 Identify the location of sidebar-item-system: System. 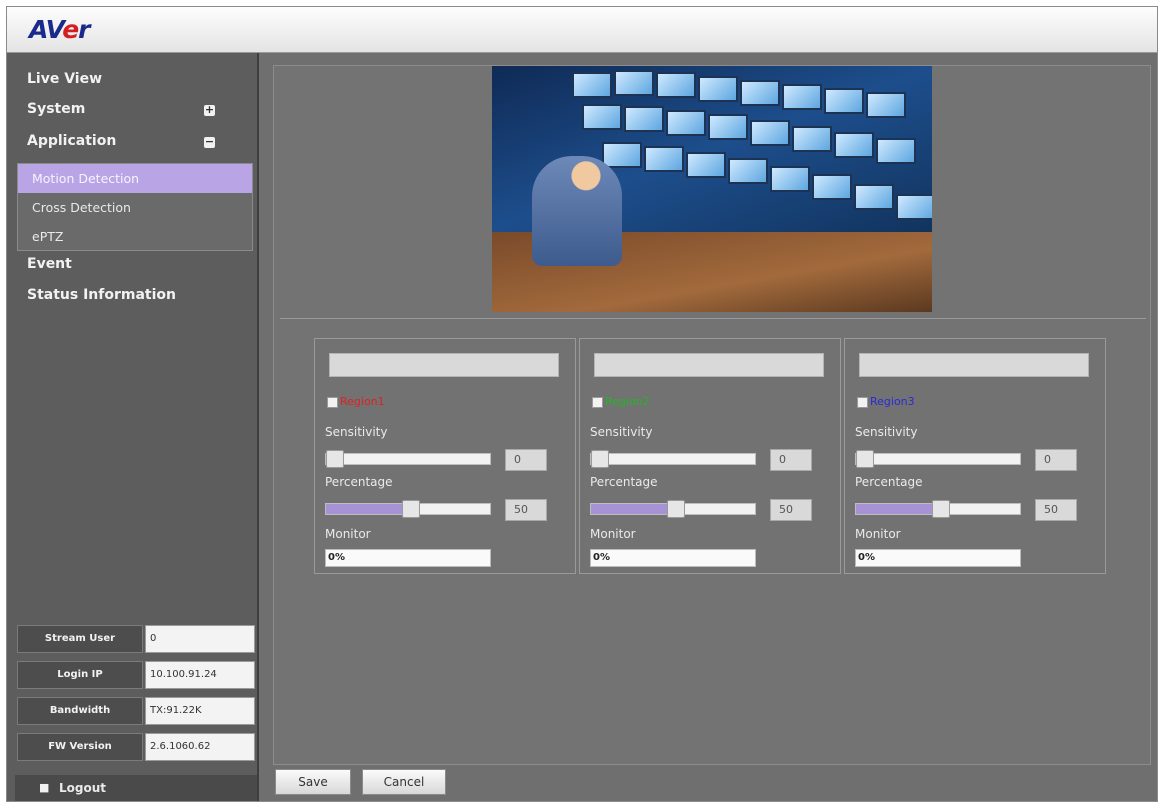
(56, 109).